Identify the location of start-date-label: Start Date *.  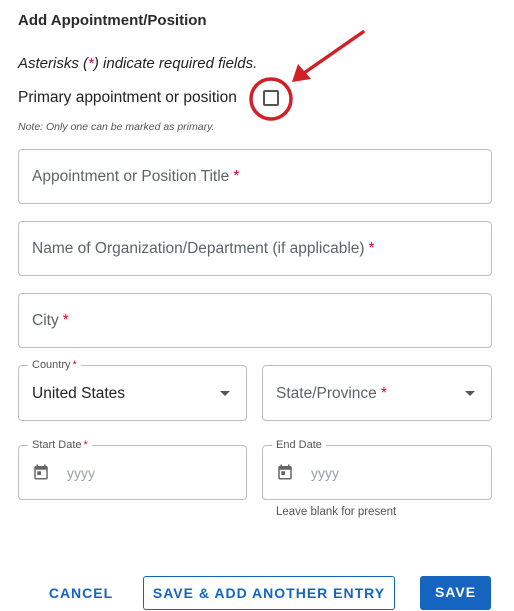
(60, 445).